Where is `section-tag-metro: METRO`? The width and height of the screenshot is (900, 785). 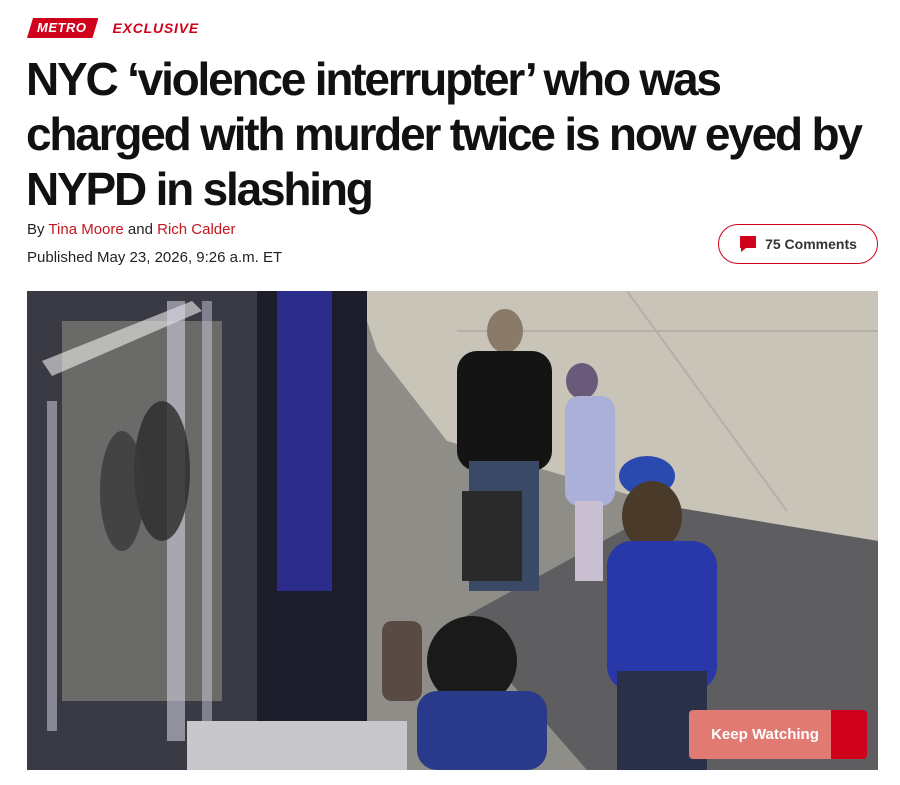
section-tag-metro: METRO is located at coordinates (62, 28).